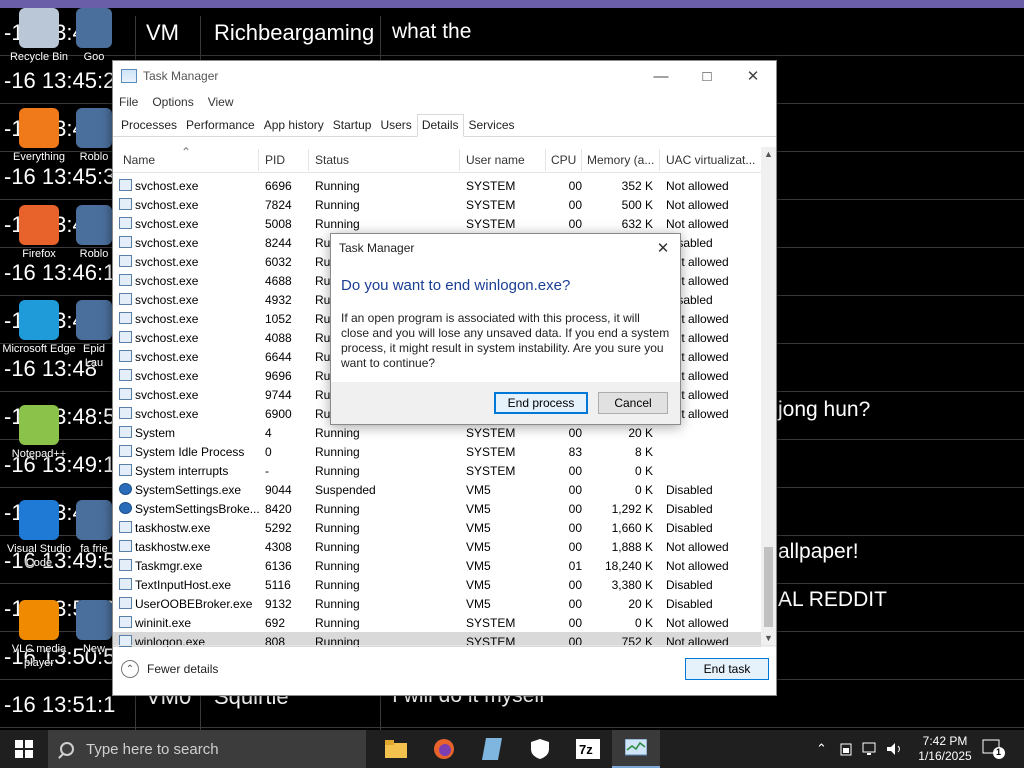 The width and height of the screenshot is (1024, 768). What do you see at coordinates (94, 28) in the screenshot?
I see `desktop-app-icon` at bounding box center [94, 28].